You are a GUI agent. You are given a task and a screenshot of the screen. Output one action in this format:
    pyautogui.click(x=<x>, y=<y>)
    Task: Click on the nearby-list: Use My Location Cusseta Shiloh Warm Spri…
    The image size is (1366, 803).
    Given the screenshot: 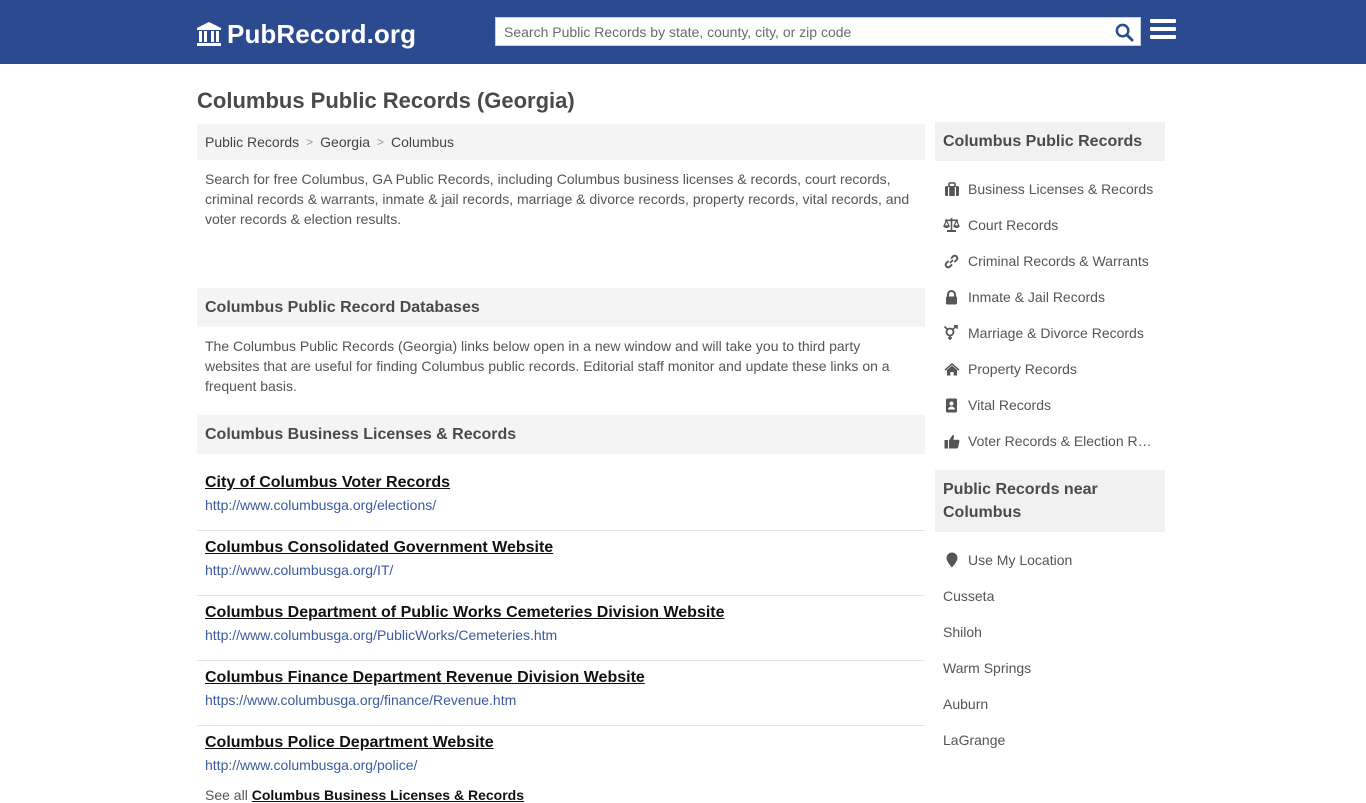 What is the action you would take?
    pyautogui.click(x=1050, y=645)
    